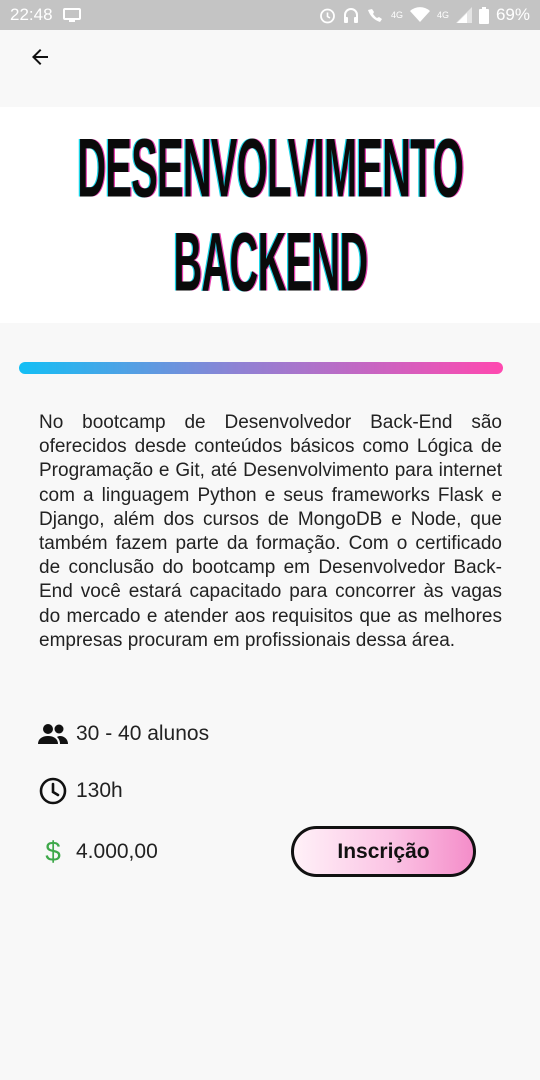 The image size is (540, 1080). I want to click on status-time: 22:48, so click(31, 14).